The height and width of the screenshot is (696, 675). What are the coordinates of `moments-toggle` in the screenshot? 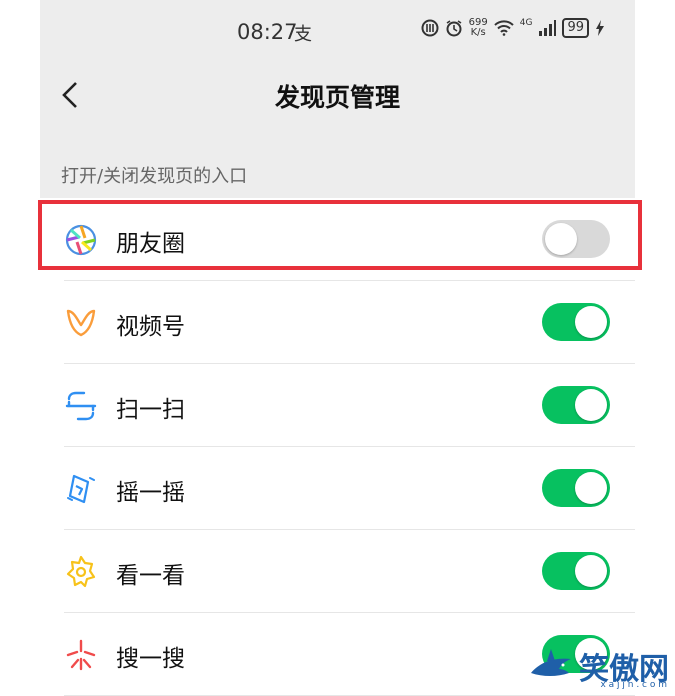 It's located at (576, 239).